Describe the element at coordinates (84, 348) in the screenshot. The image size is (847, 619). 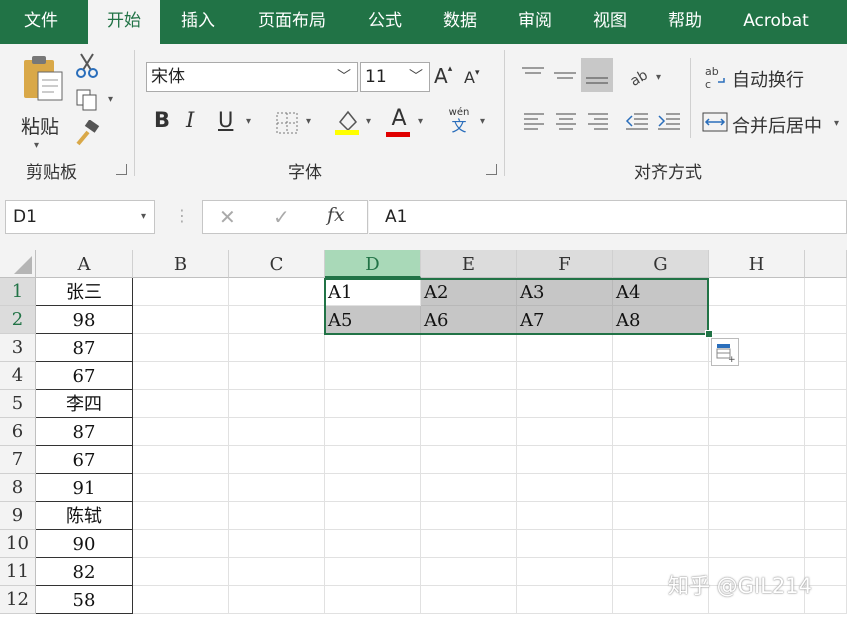
I see `cell-a3: 87` at that location.